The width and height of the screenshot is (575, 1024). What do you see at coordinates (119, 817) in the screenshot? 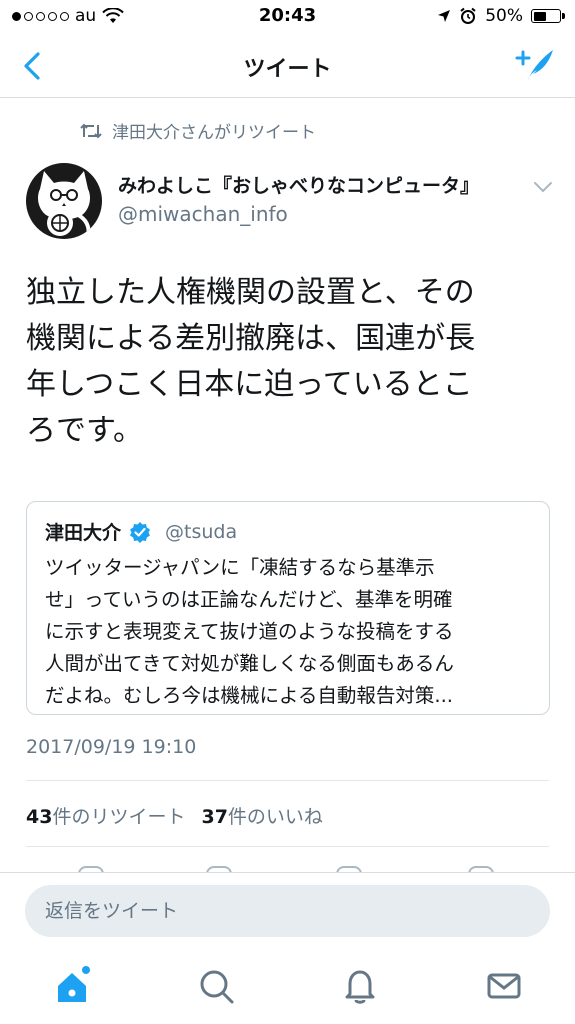
I see `retweet-count-label: 件のリツイート` at bounding box center [119, 817].